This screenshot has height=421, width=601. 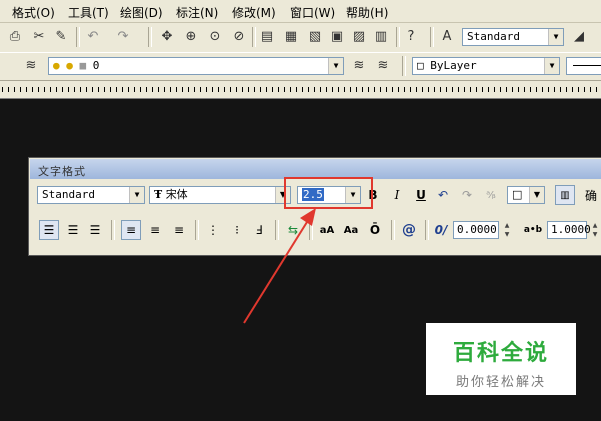 I want to click on stack-icon: ᵃ⁄ᵦ, so click(x=491, y=195).